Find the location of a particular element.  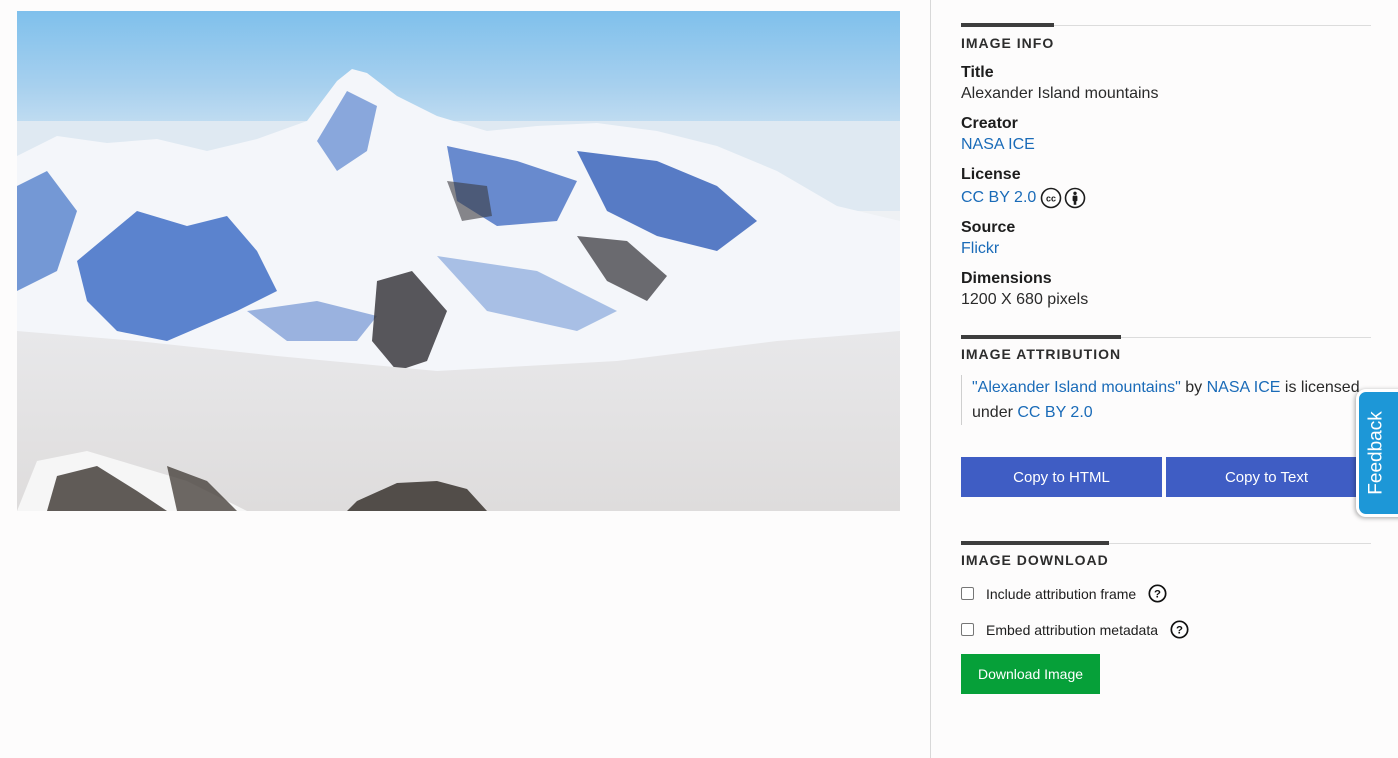

embed-metadata-row: Embed attribution metadata ? is located at coordinates (1075, 629).